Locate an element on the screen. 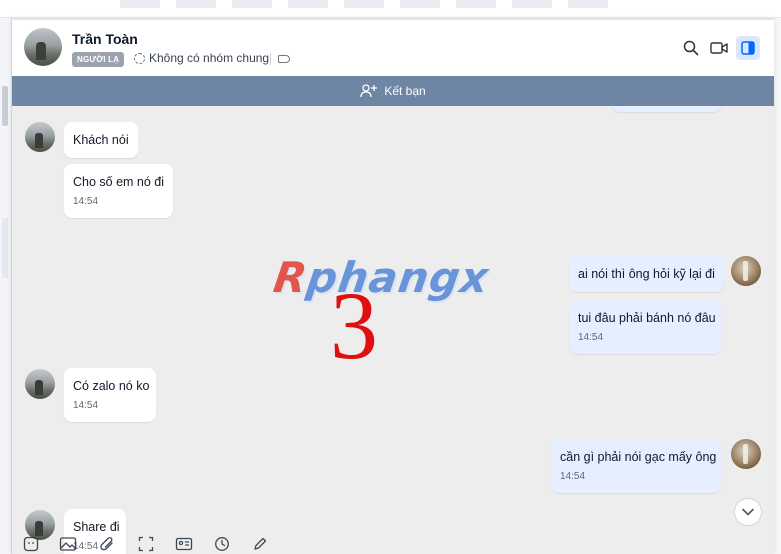 The height and width of the screenshot is (554, 781). clock-icon is located at coordinates (222, 544).